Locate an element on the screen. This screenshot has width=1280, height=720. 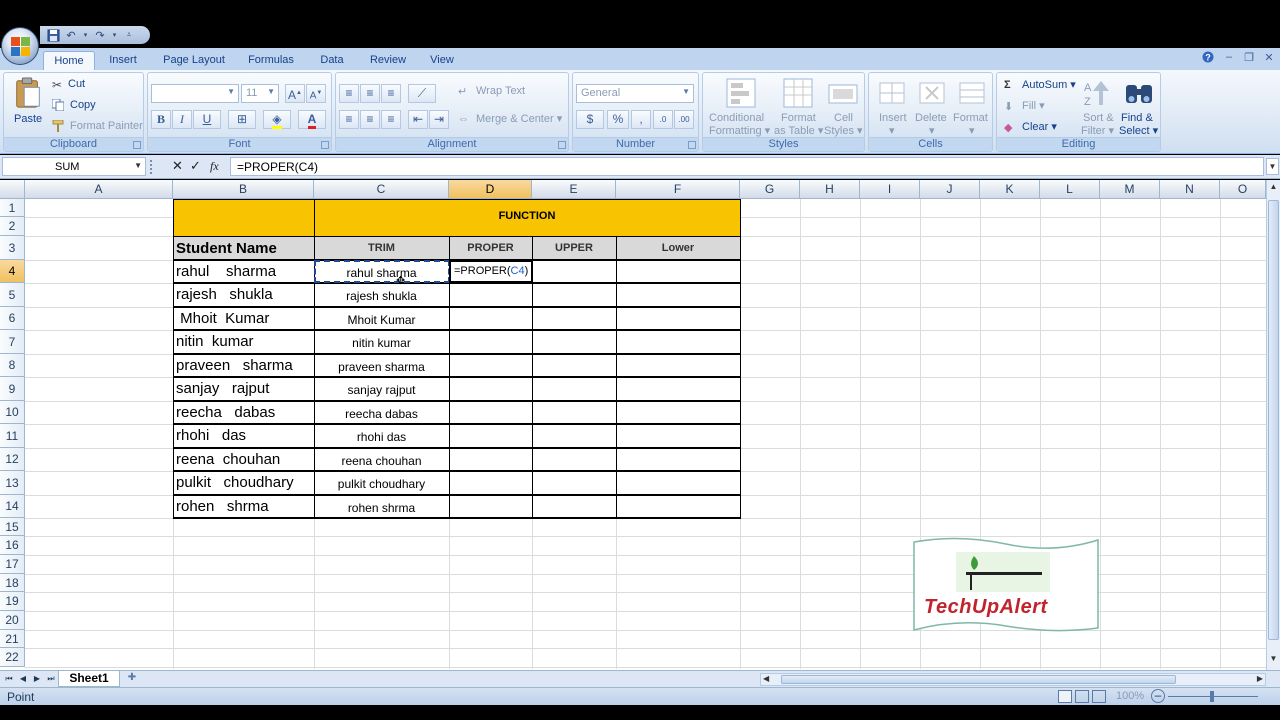
paste-button: Paste is located at coordinates (27, 106).